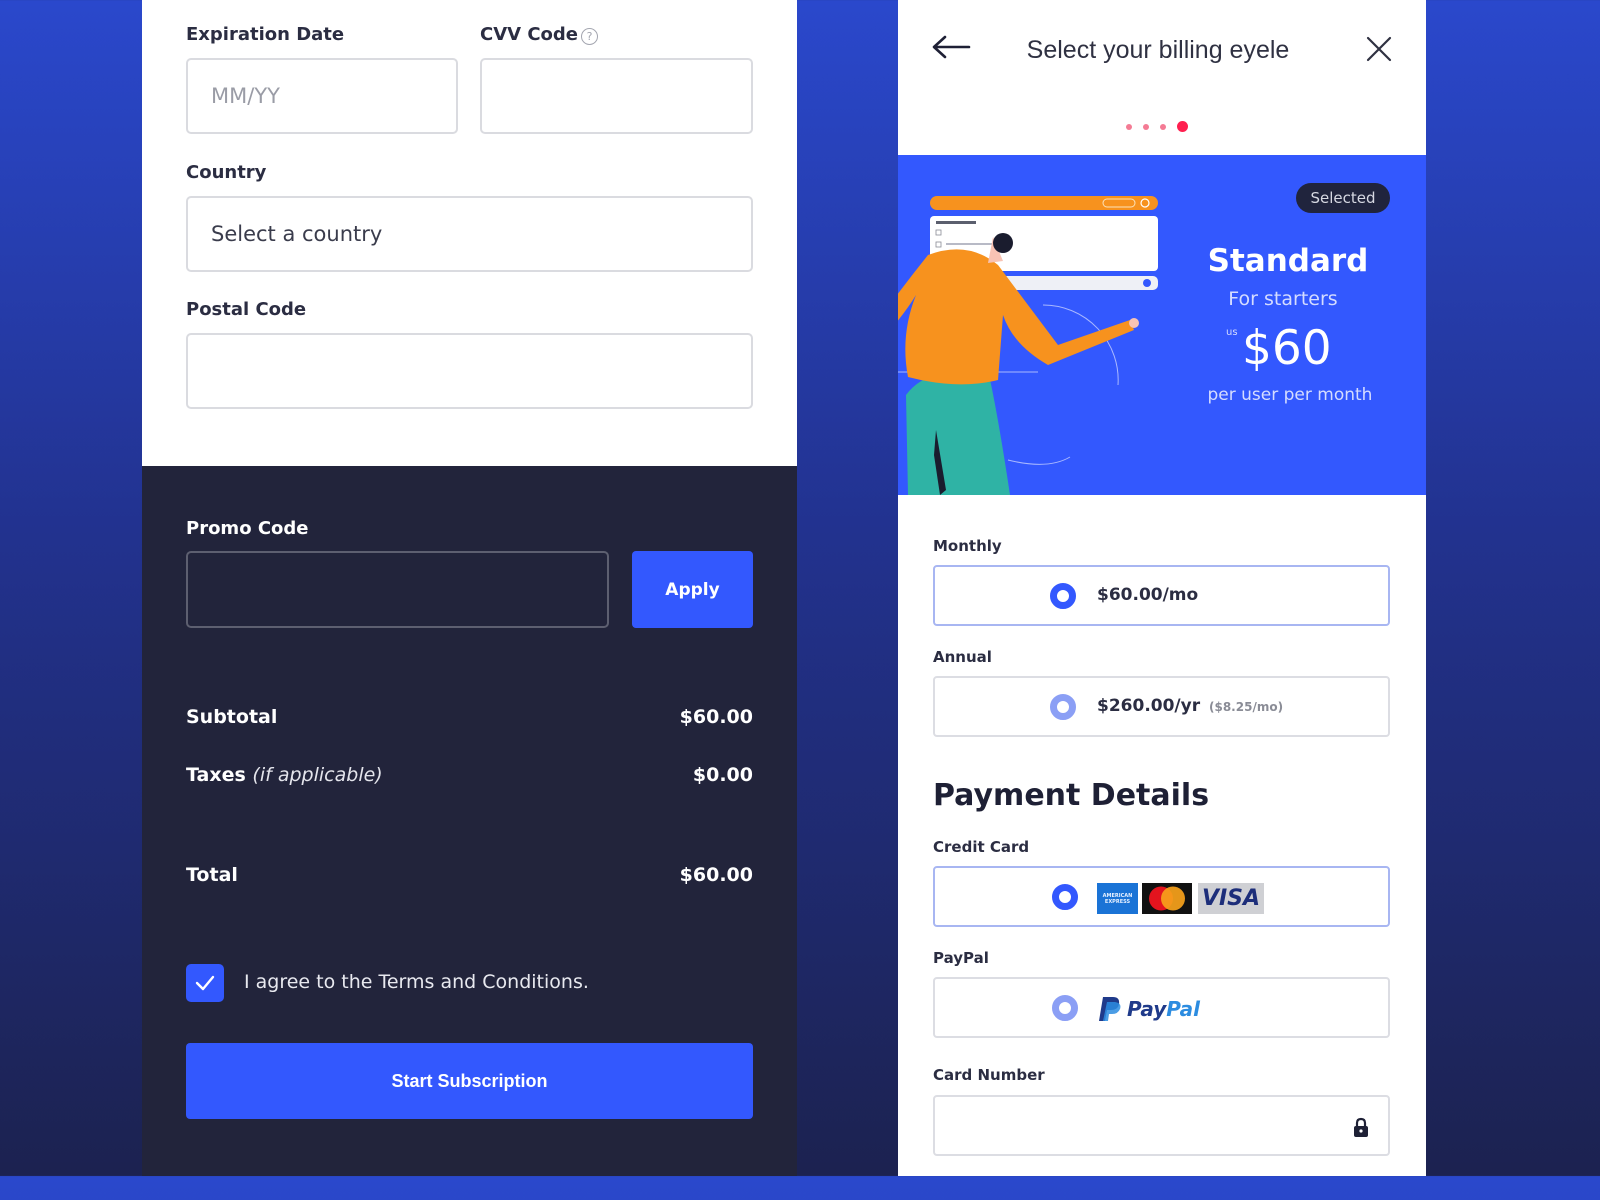 This screenshot has width=1600, height=1200. What do you see at coordinates (716, 875) in the screenshot?
I see `total-value: $60.00` at bounding box center [716, 875].